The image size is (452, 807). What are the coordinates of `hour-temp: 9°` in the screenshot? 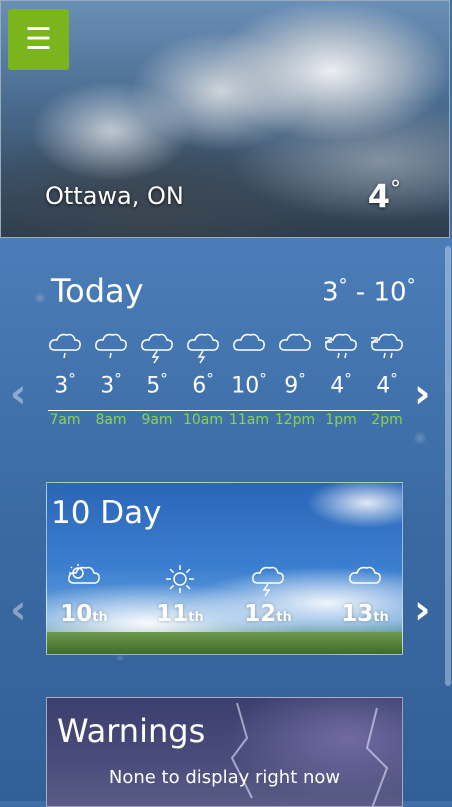 It's located at (295, 384).